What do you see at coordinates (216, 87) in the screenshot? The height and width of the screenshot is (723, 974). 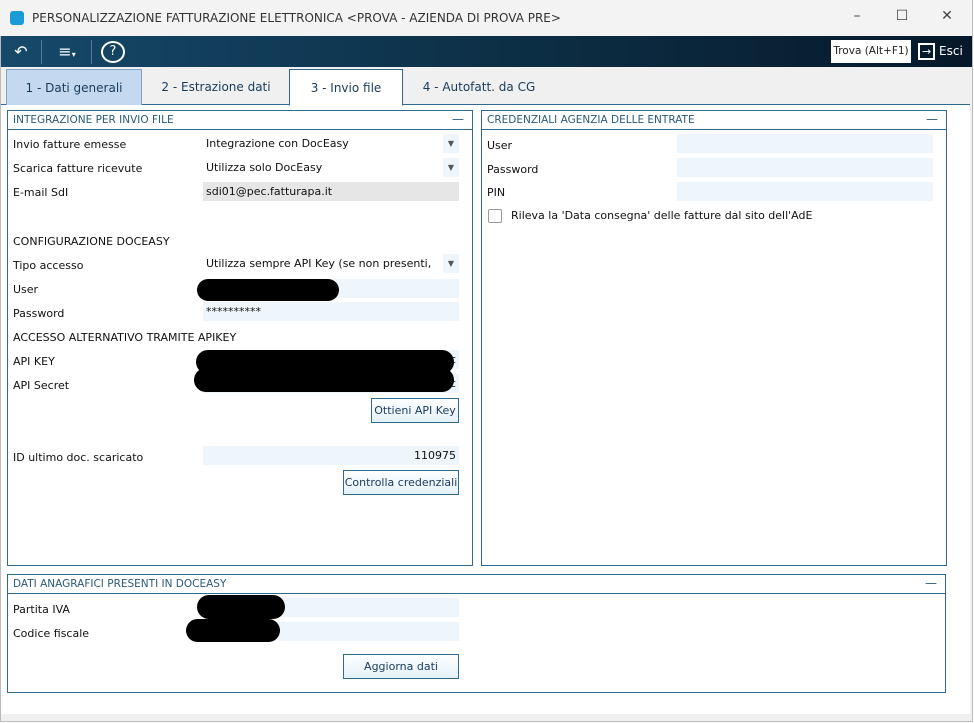 I see `tab-estrazione-dati: 2 - Estrazione dati` at bounding box center [216, 87].